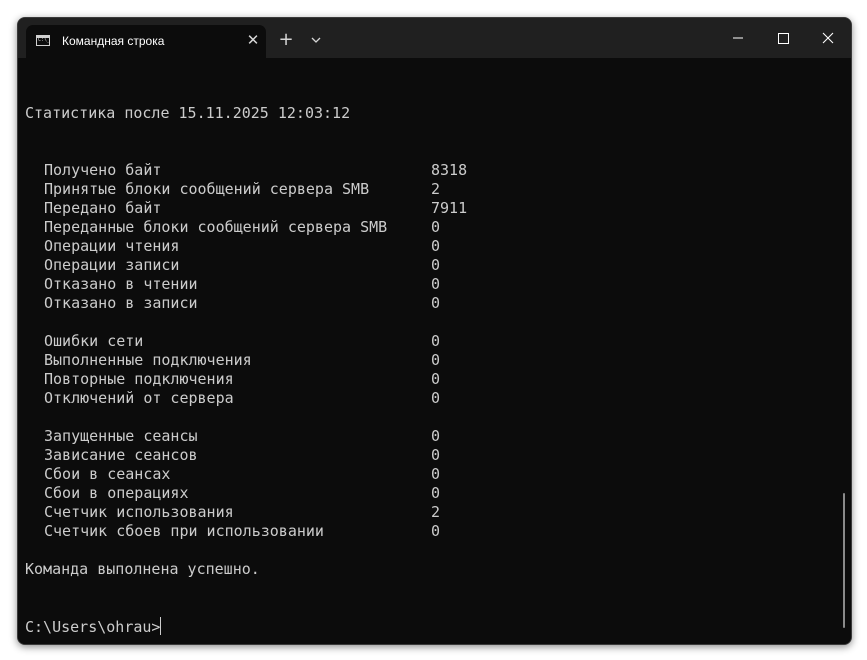 The width and height of the screenshot is (867, 660). Describe the element at coordinates (103, 208) in the screenshot. I see `stat-label: Передано байт` at that location.